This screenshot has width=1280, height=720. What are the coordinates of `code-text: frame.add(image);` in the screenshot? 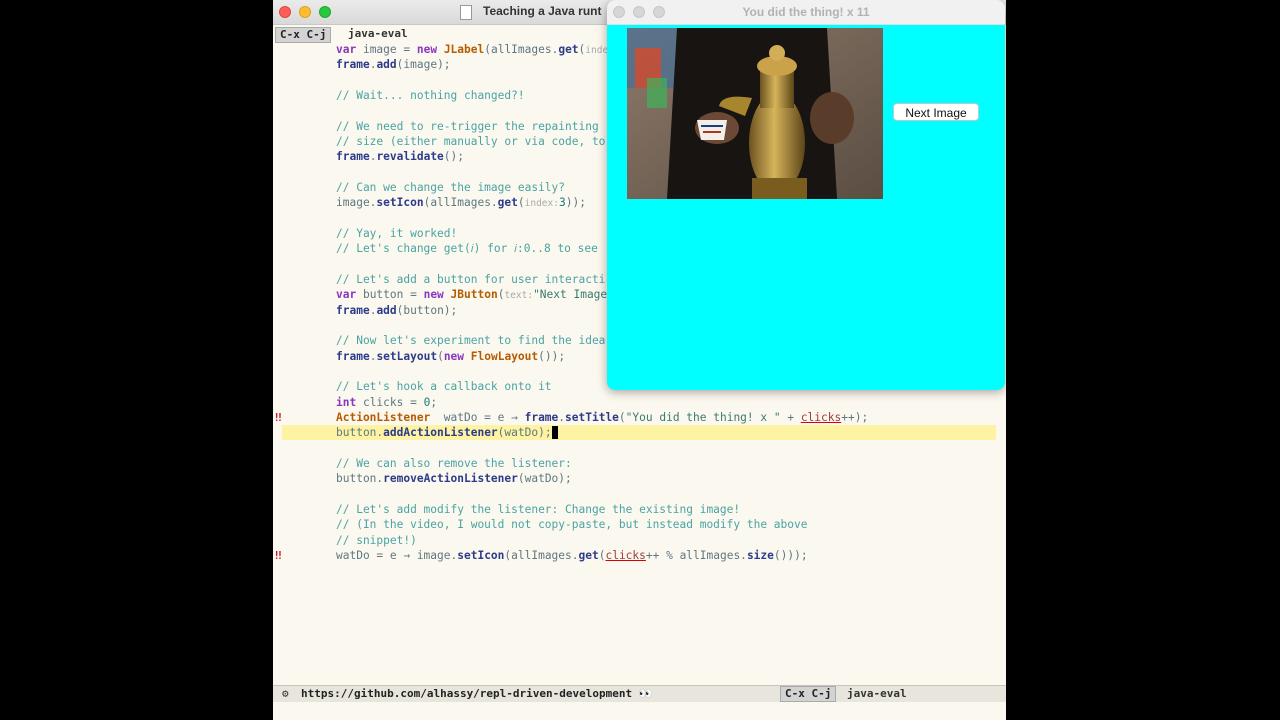 It's located at (393, 64).